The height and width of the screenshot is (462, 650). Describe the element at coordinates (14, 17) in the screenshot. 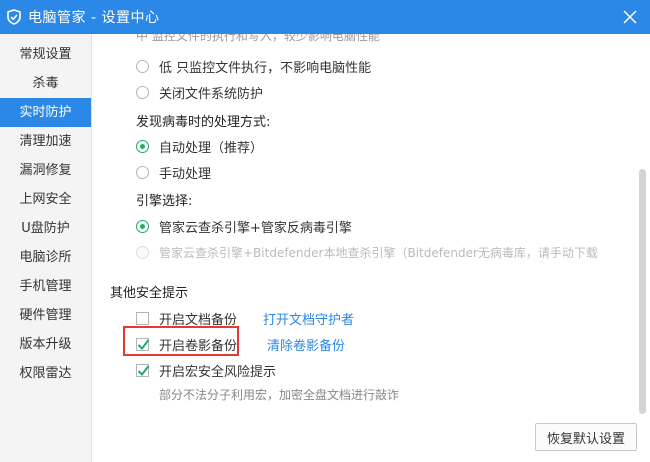

I see `shield-logo-icon` at that location.